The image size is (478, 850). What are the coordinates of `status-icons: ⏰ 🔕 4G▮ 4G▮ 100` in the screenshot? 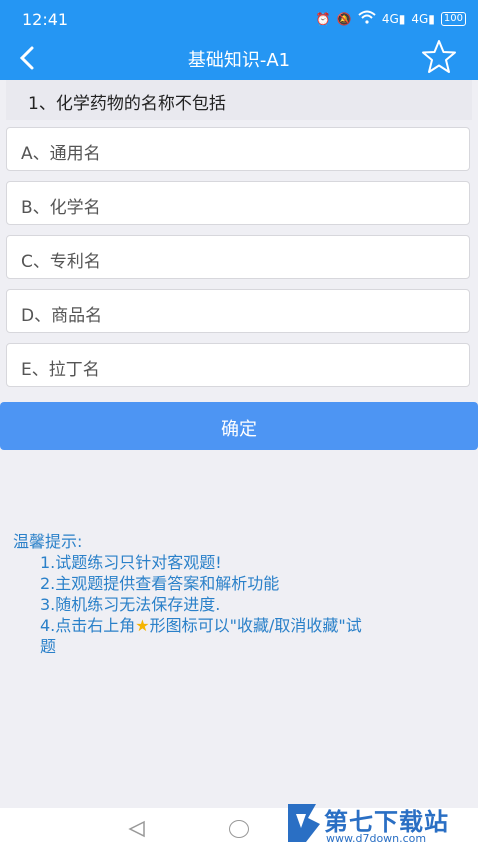 It's located at (391, 18).